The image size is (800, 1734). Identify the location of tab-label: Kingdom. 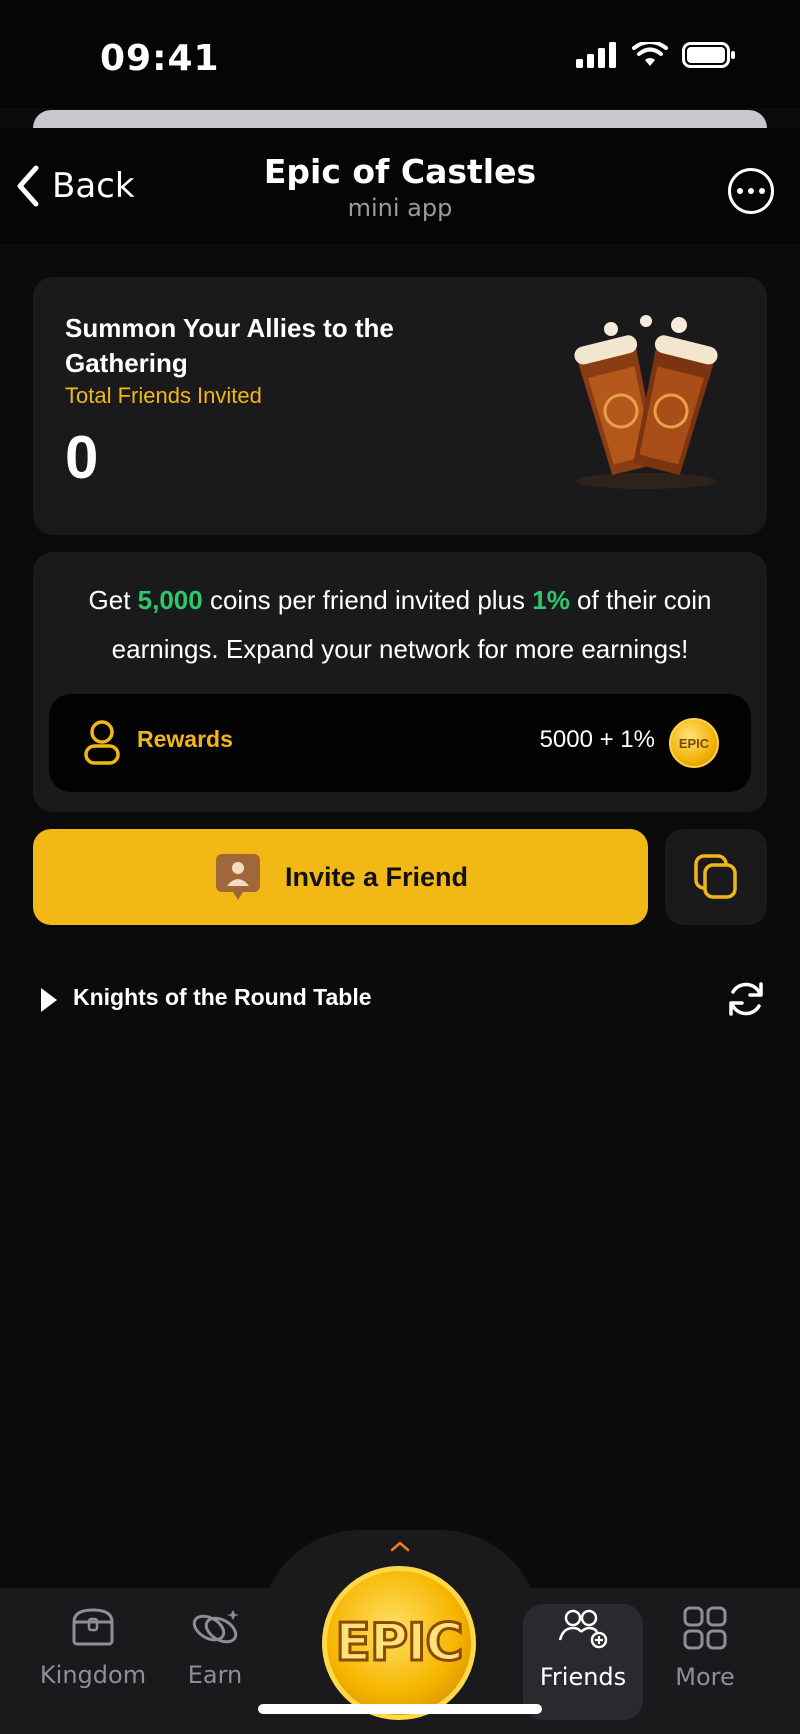
(93, 1675).